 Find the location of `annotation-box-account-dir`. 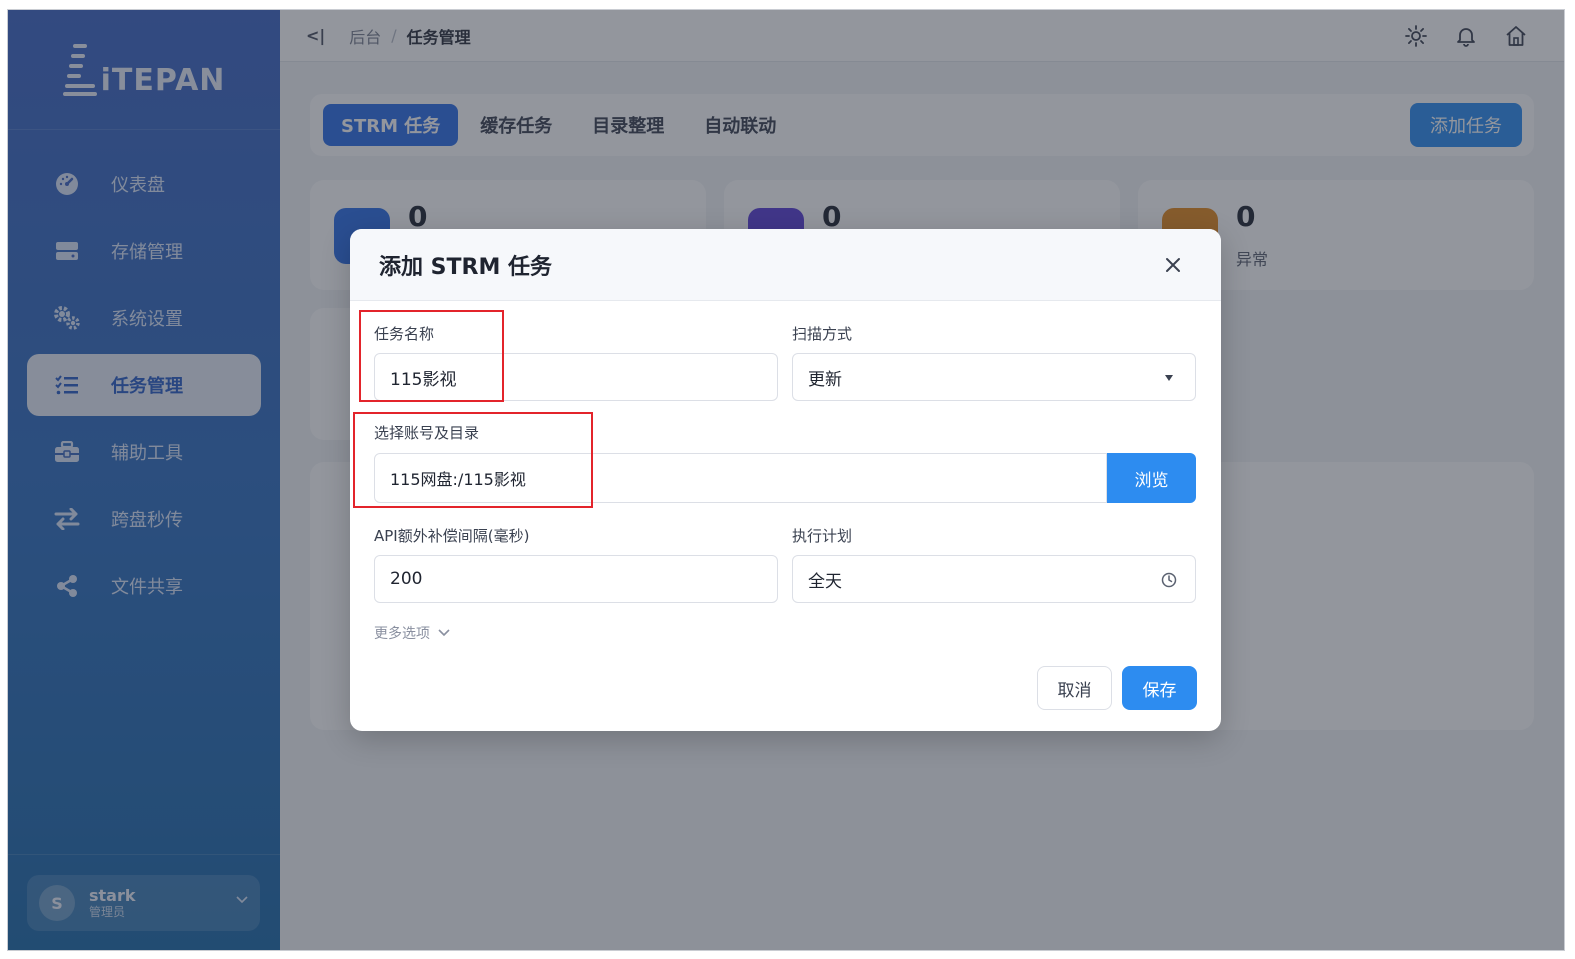

annotation-box-account-dir is located at coordinates (473, 460).